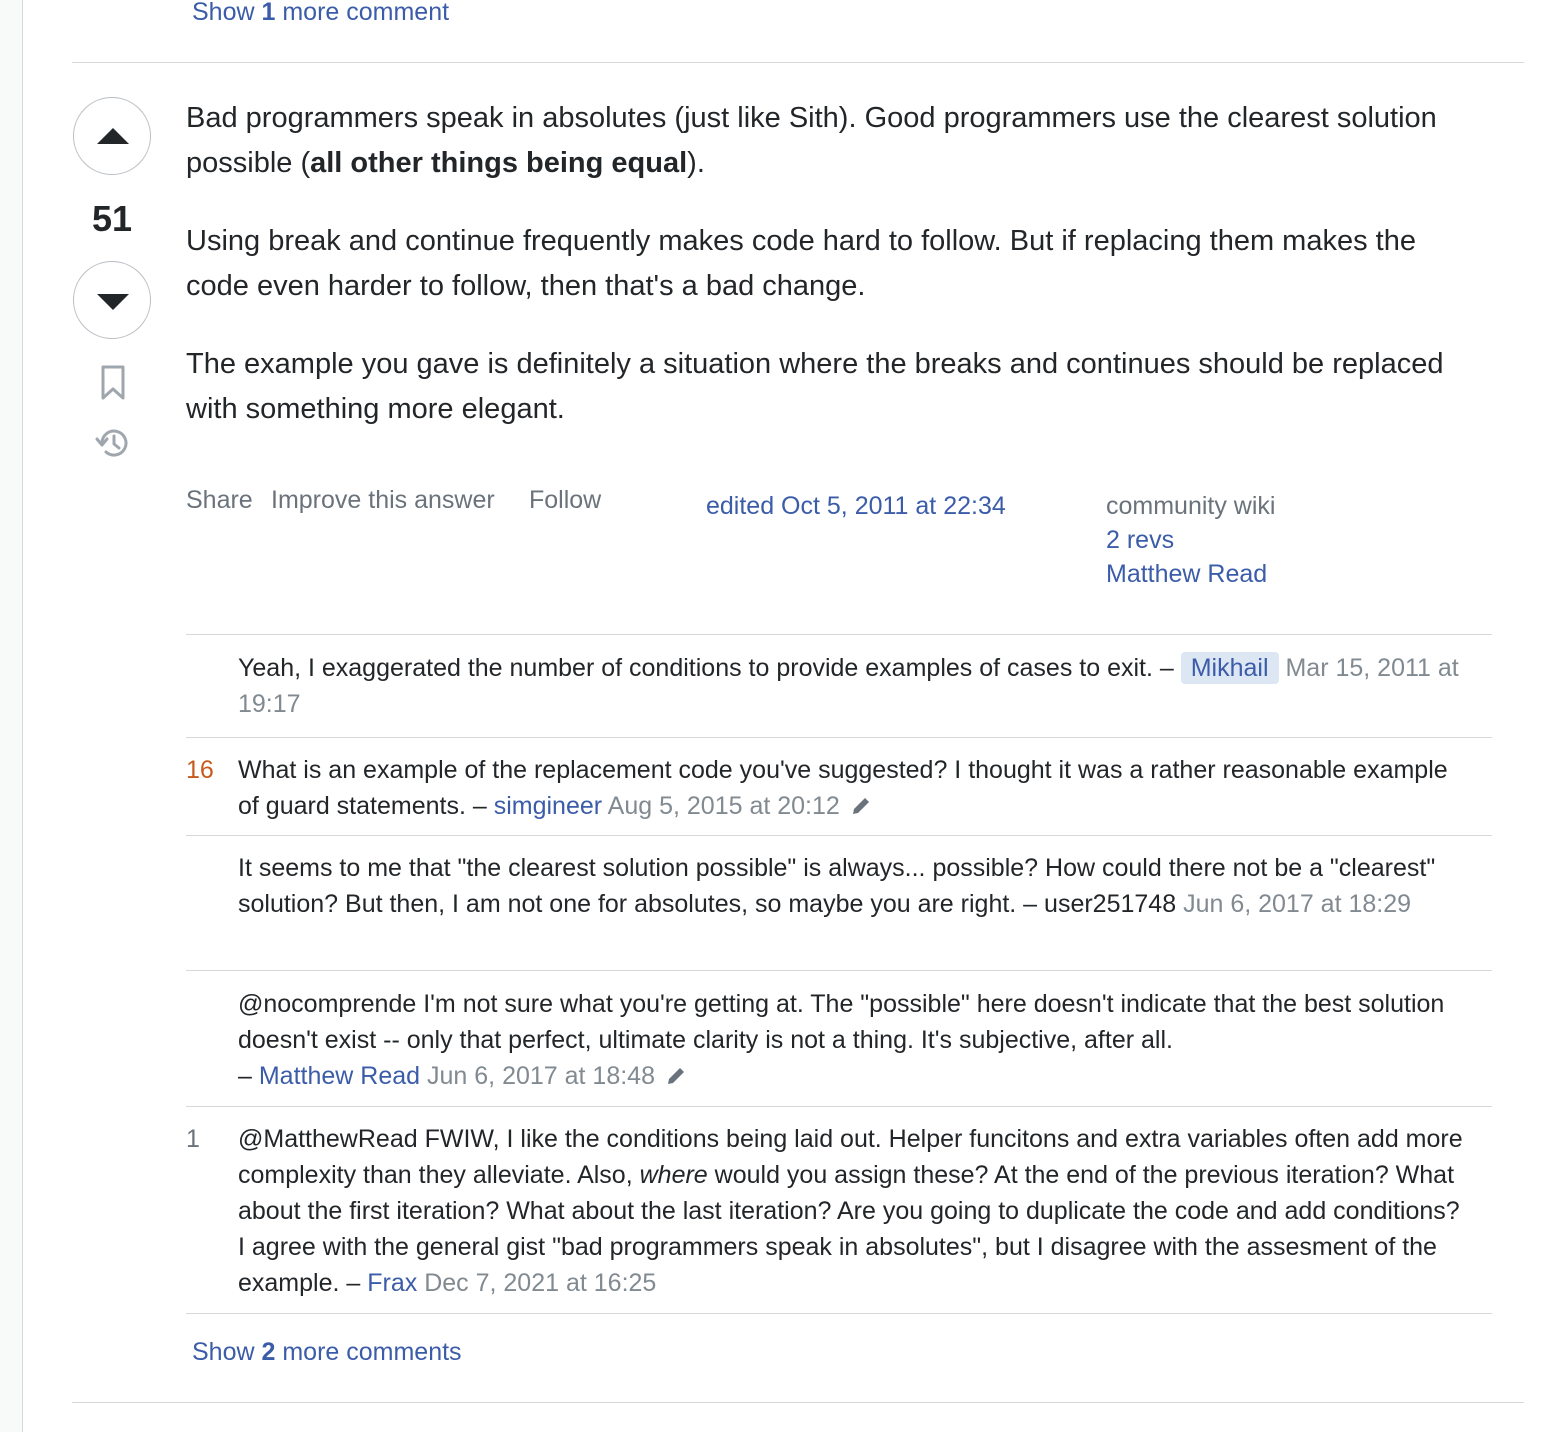 This screenshot has width=1544, height=1432. What do you see at coordinates (1229, 668) in the screenshot?
I see `comment-author-link: Mikhail` at bounding box center [1229, 668].